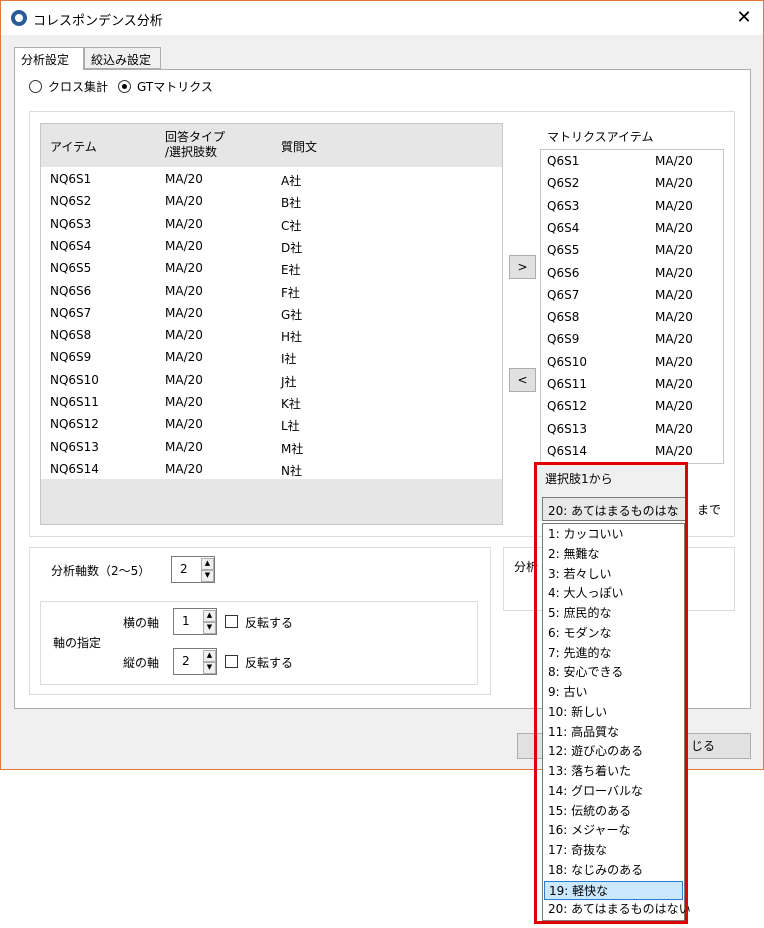 The image size is (764, 928). I want to click on axis-count-stepper: 2 ▲ ▼, so click(193, 569).